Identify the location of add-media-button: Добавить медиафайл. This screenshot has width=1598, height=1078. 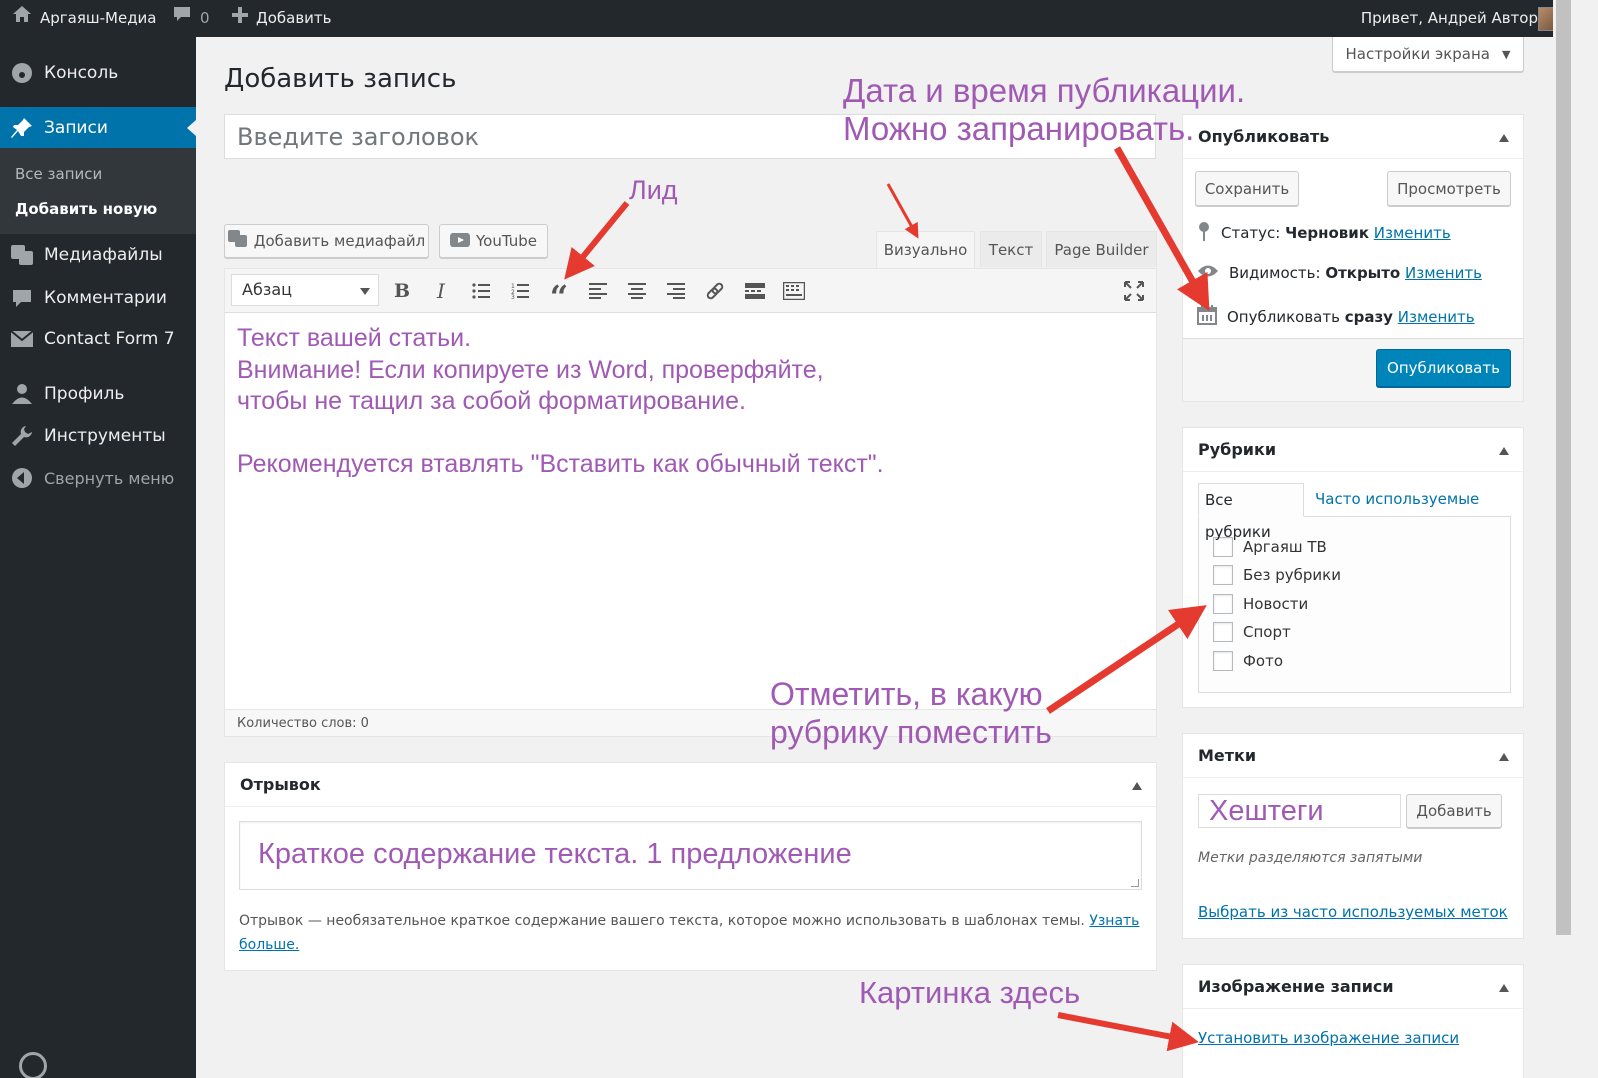
(326, 241).